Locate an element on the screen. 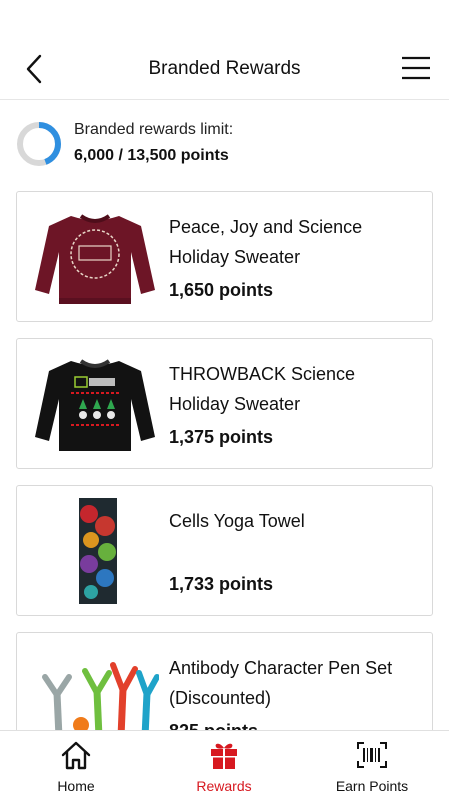  menu-button is located at coordinates (416, 68).